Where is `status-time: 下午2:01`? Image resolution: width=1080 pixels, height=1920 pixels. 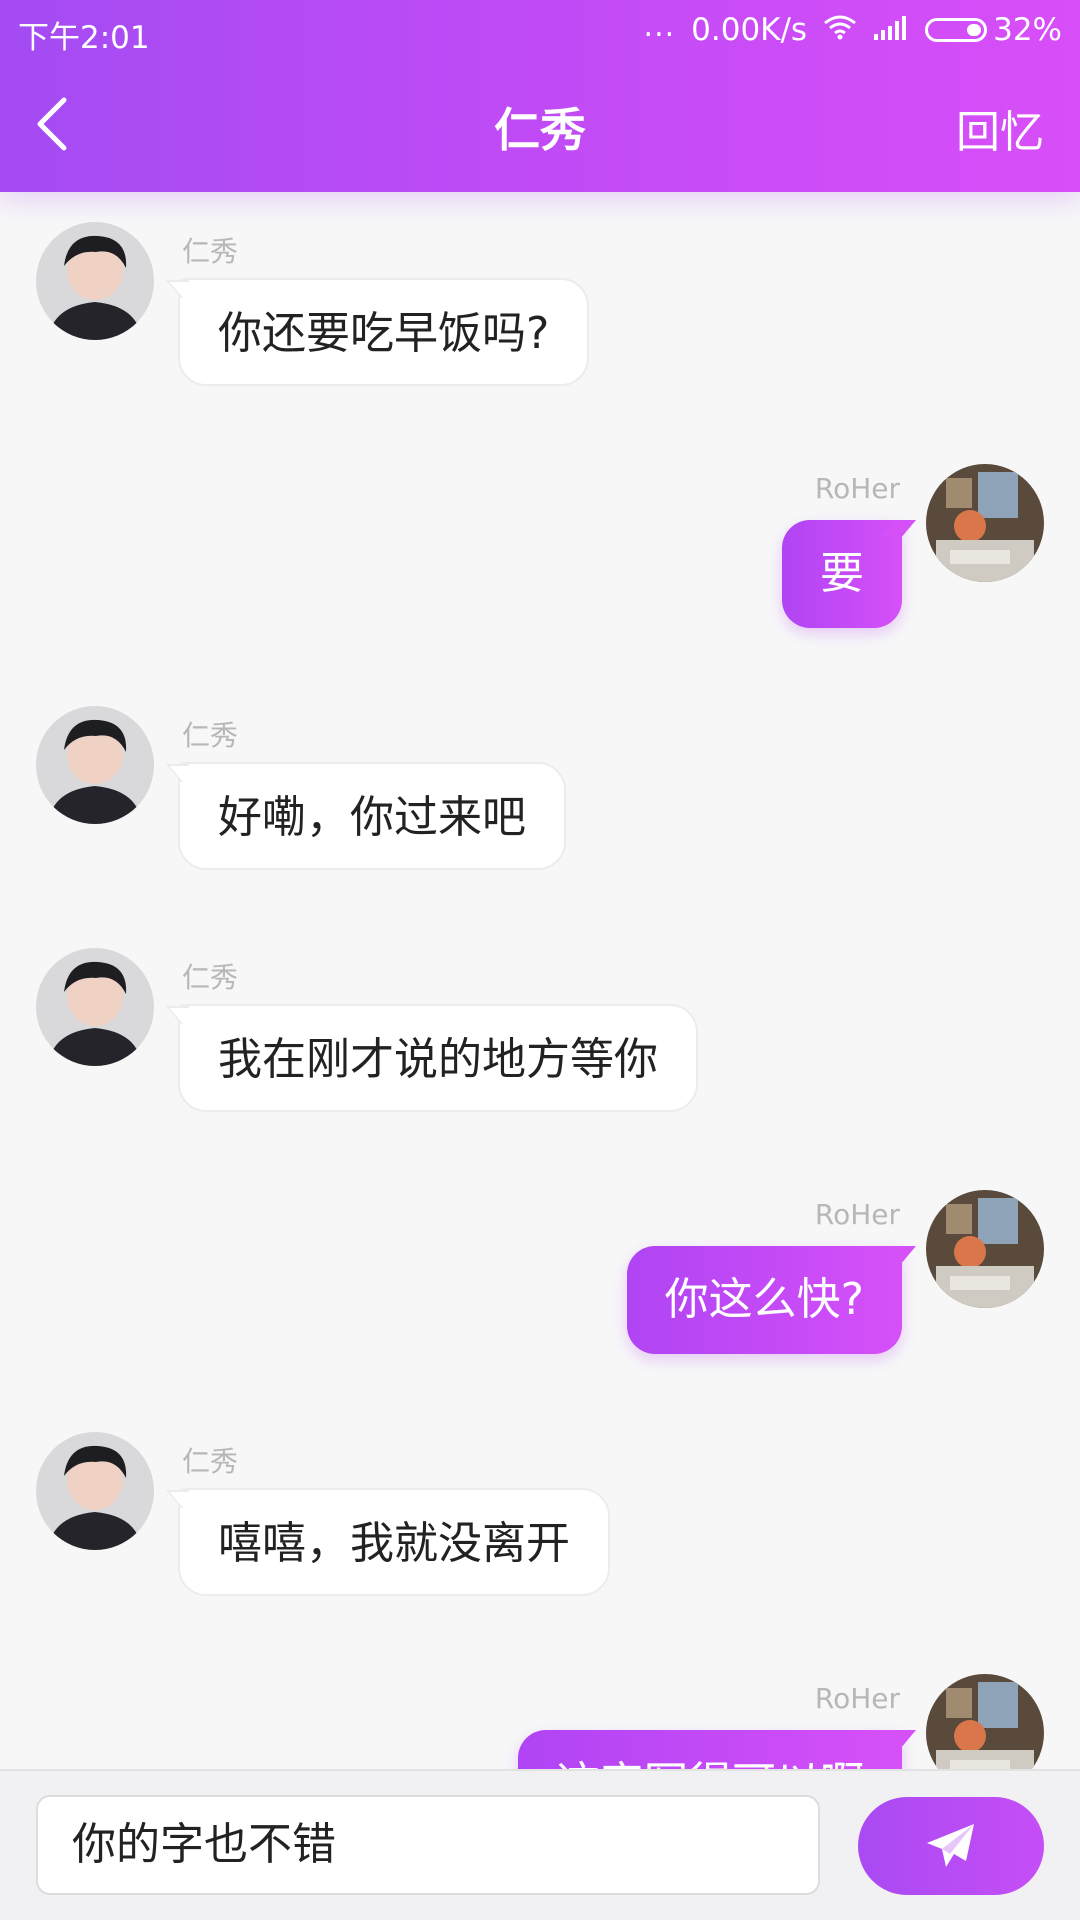 status-time: 下午2:01 is located at coordinates (84, 38).